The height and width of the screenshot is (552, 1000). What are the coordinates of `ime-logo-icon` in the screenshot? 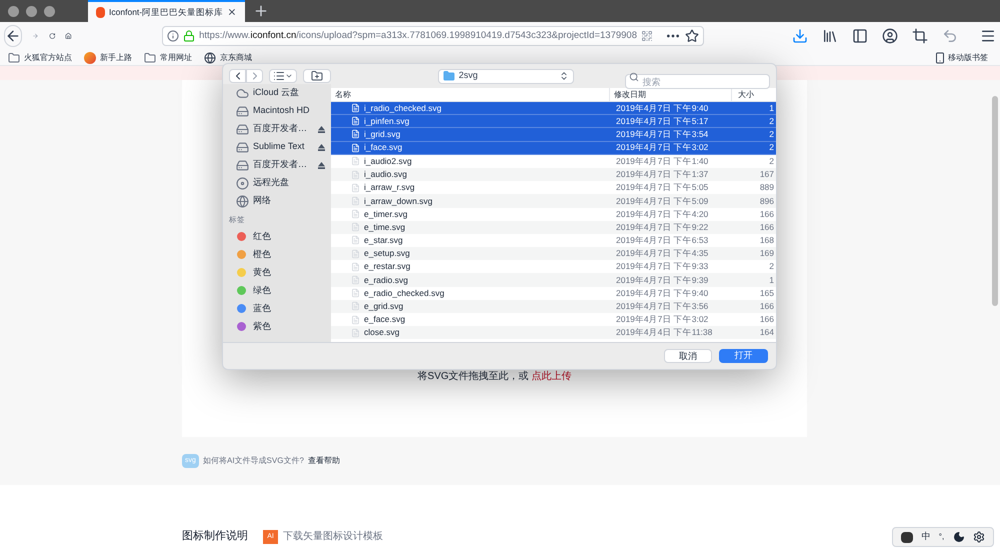 It's located at (907, 537).